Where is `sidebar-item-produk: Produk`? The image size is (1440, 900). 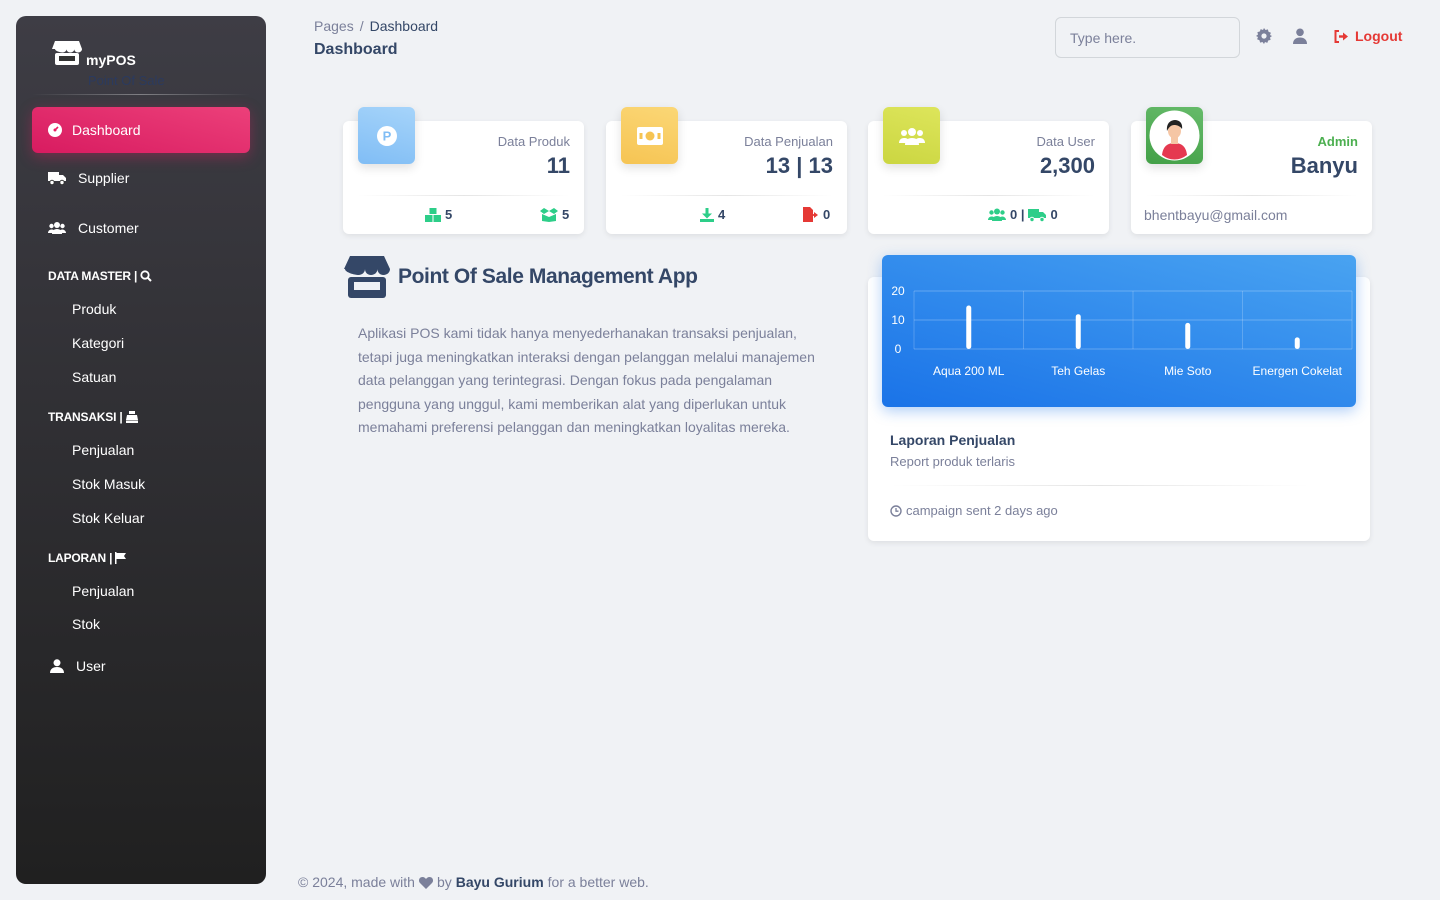
sidebar-item-produk: Produk is located at coordinates (94, 309).